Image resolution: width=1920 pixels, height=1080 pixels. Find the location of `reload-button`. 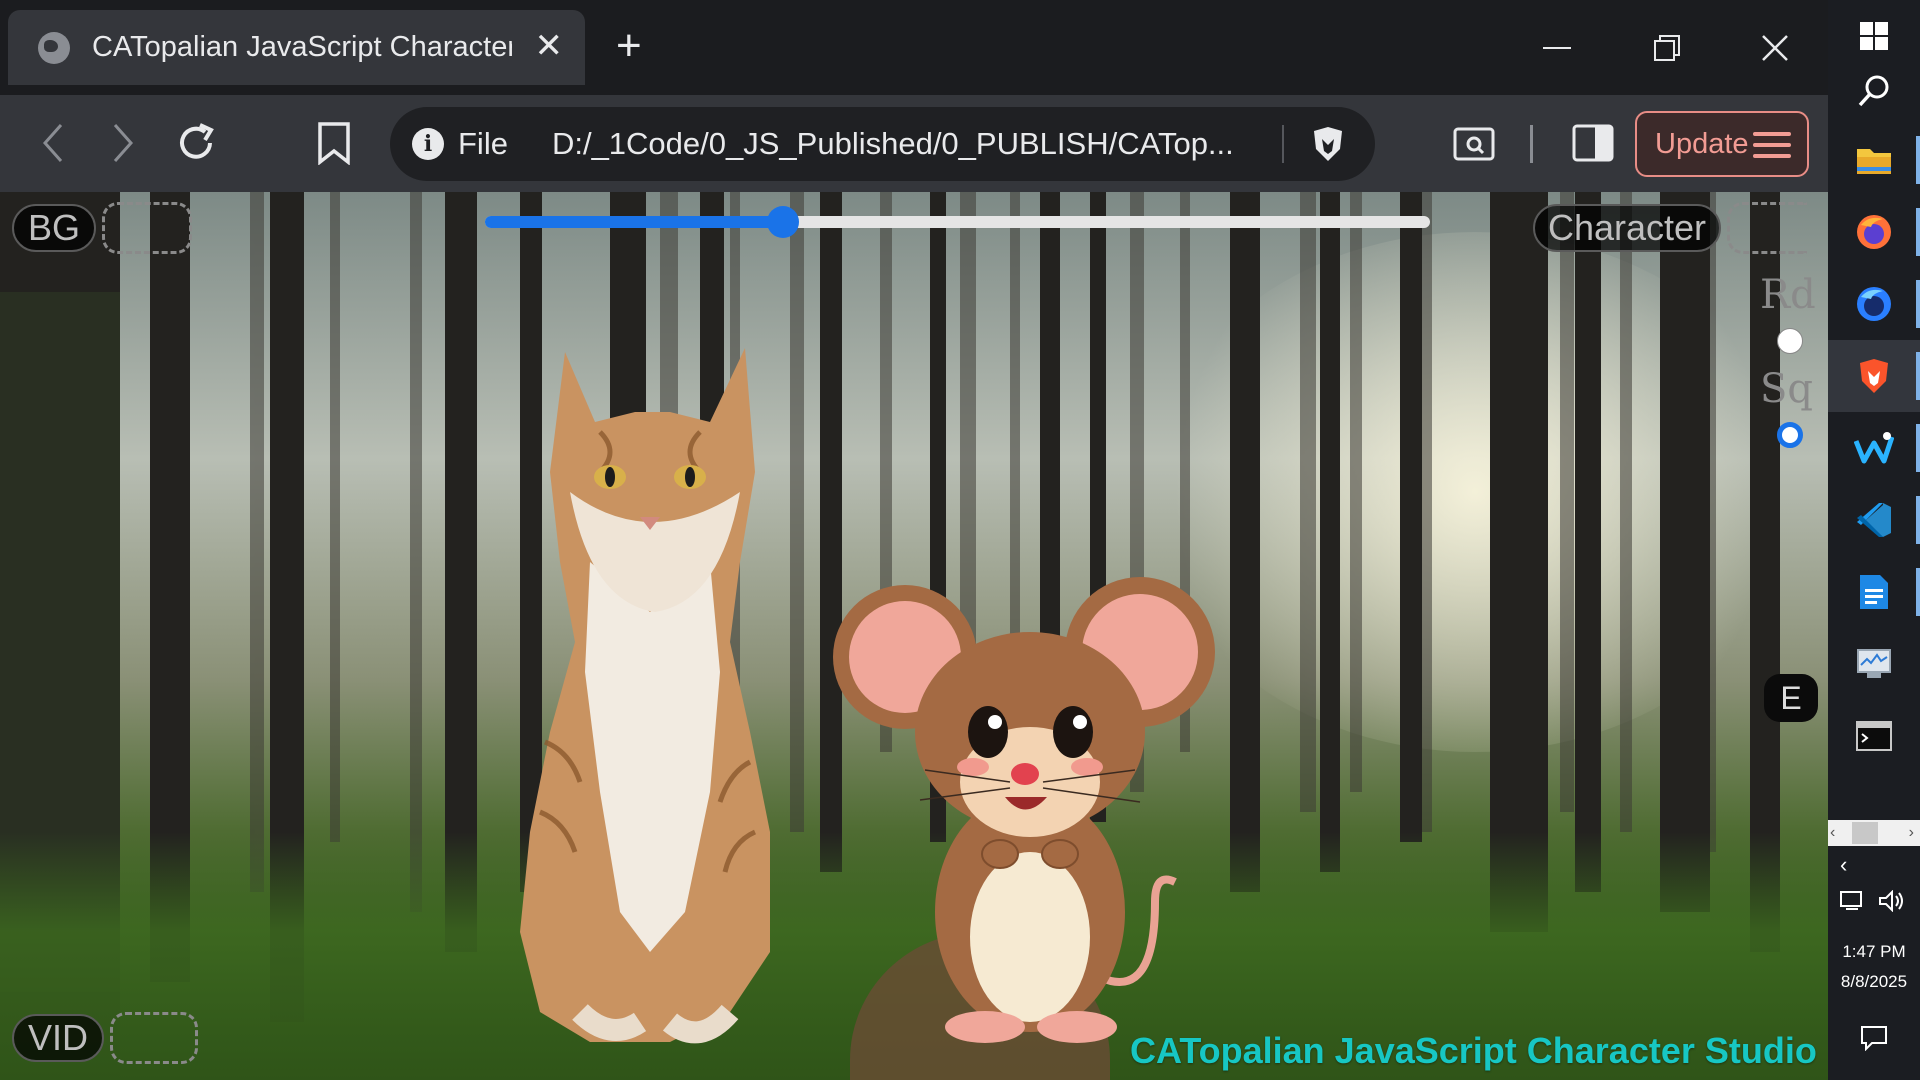

reload-button is located at coordinates (196, 143).